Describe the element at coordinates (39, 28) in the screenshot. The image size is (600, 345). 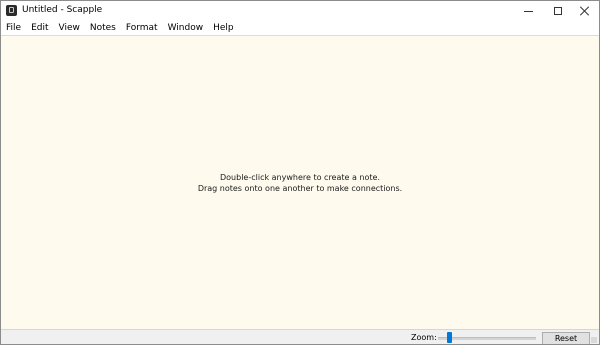
I see `menu-edit: Edit` at that location.